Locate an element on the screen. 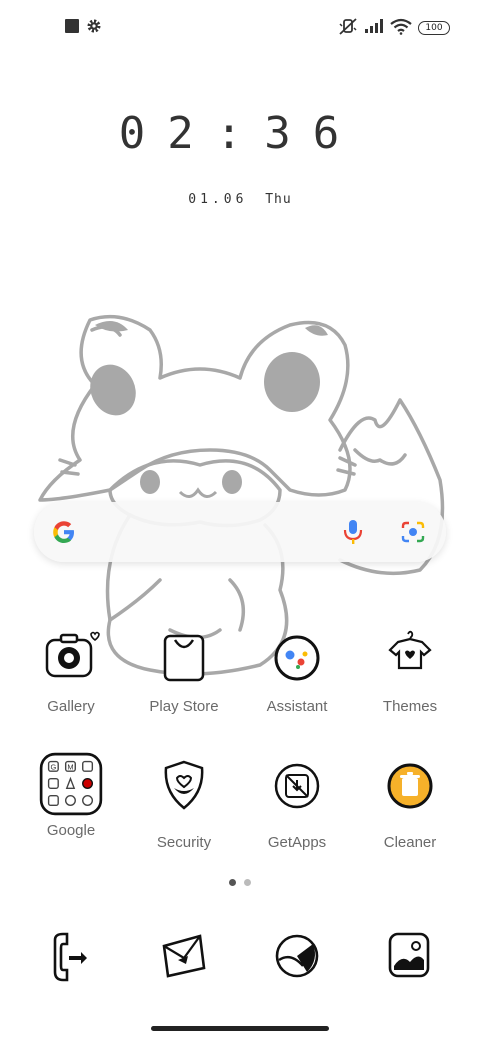 This screenshot has height=1040, width=480. shopping-bag-icon is located at coordinates (184, 658).